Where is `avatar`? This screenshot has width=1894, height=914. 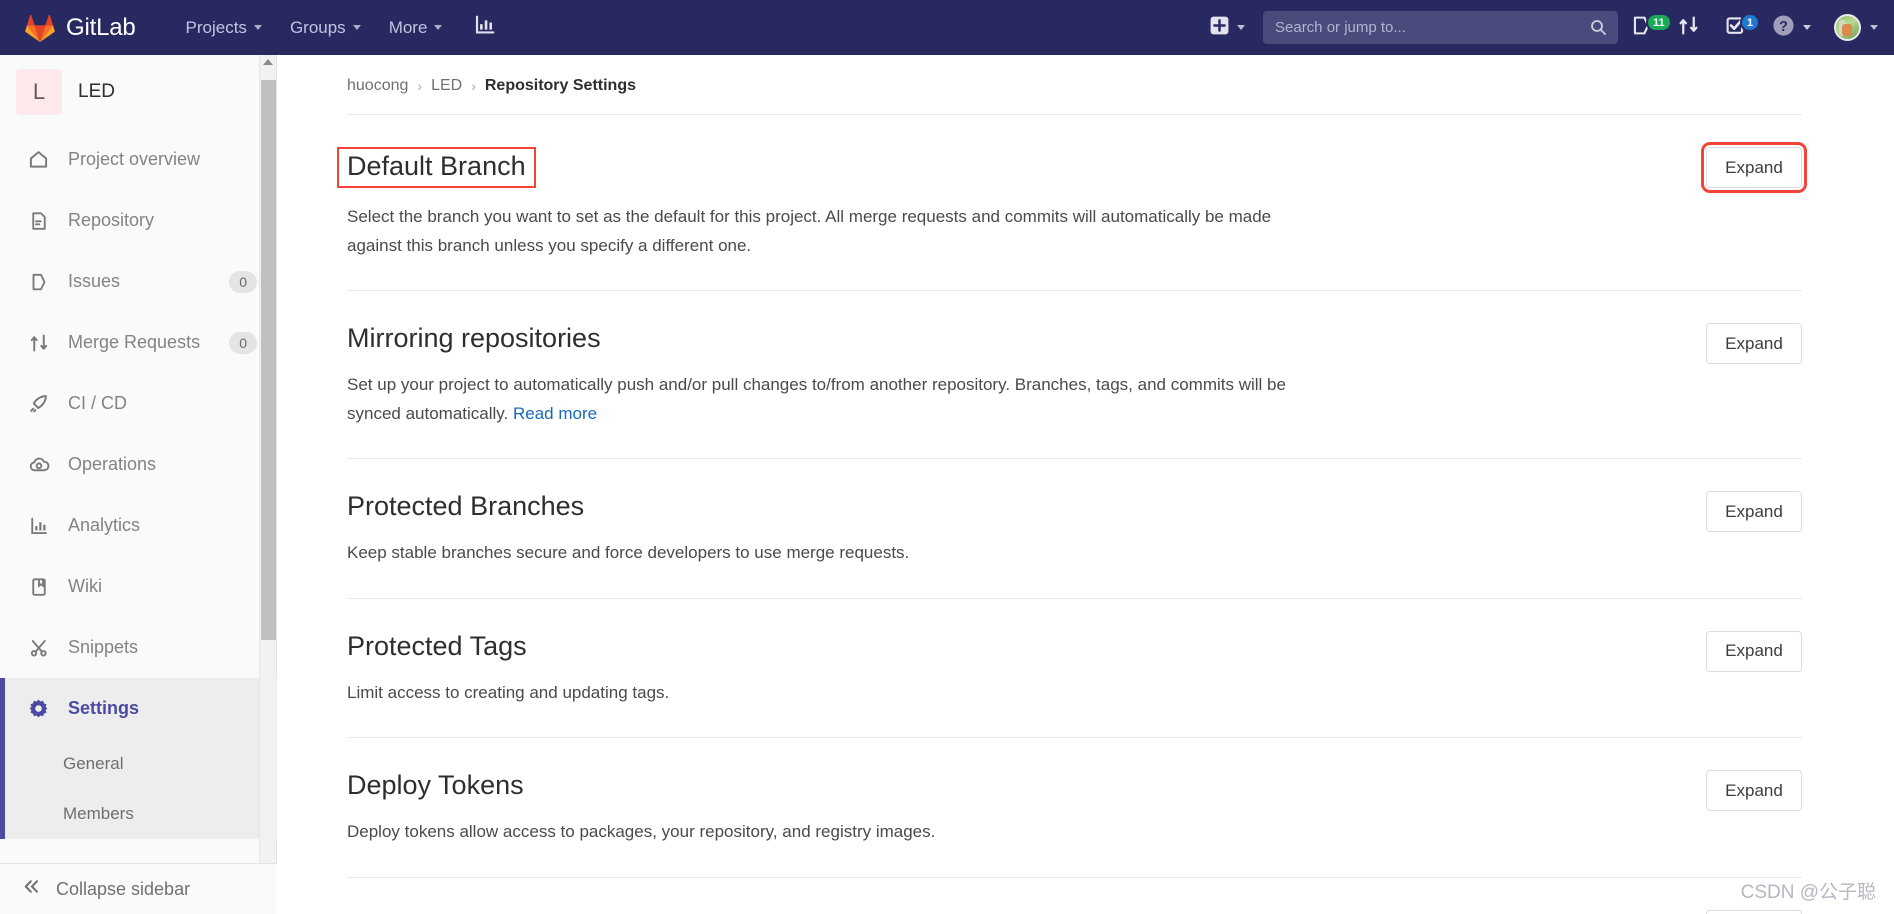
avatar is located at coordinates (1847, 27).